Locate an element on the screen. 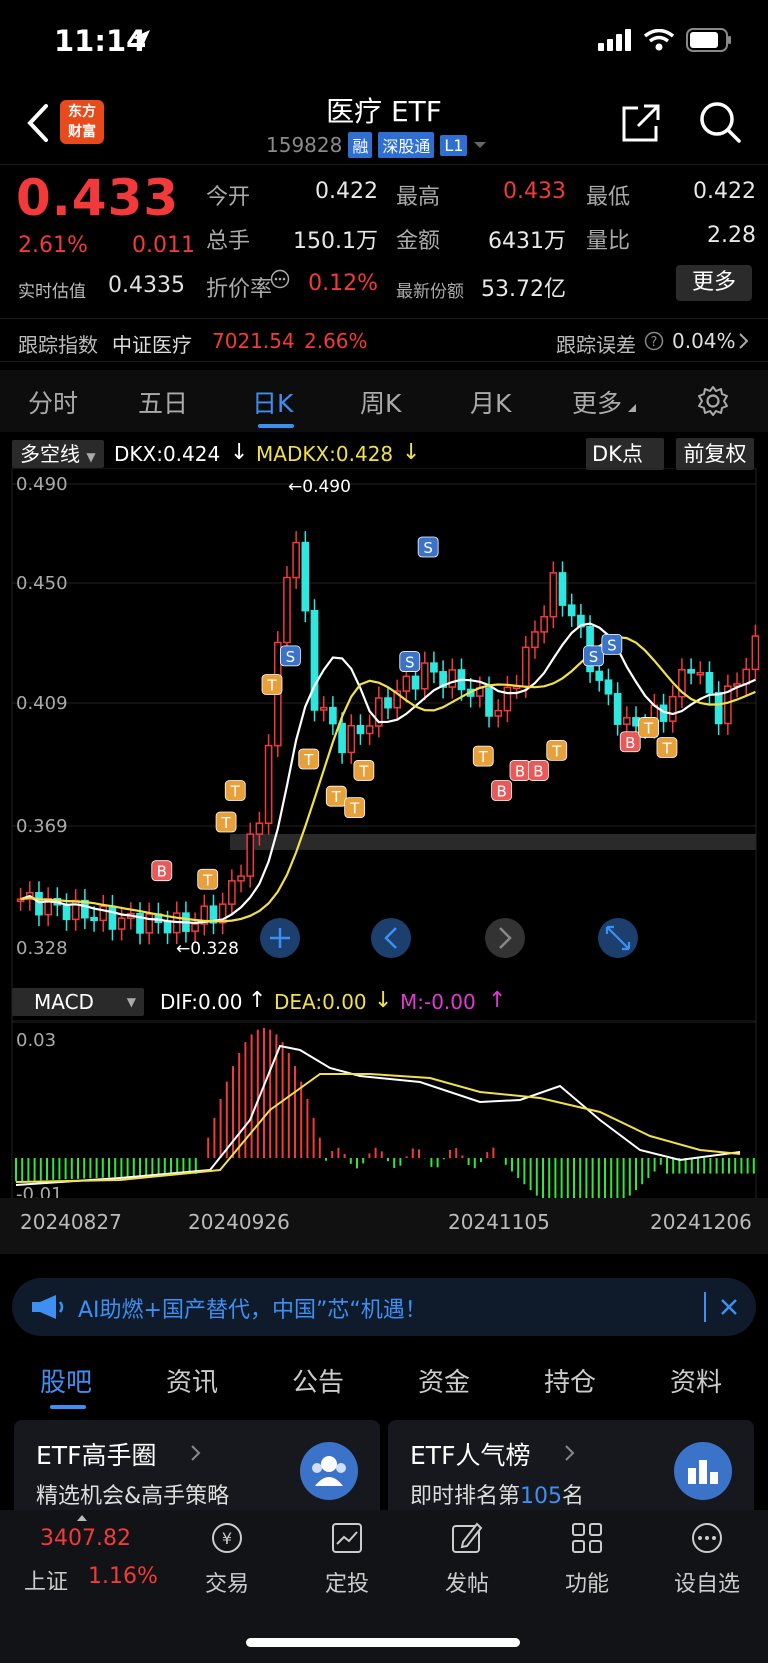  banner-divider is located at coordinates (705, 1307).